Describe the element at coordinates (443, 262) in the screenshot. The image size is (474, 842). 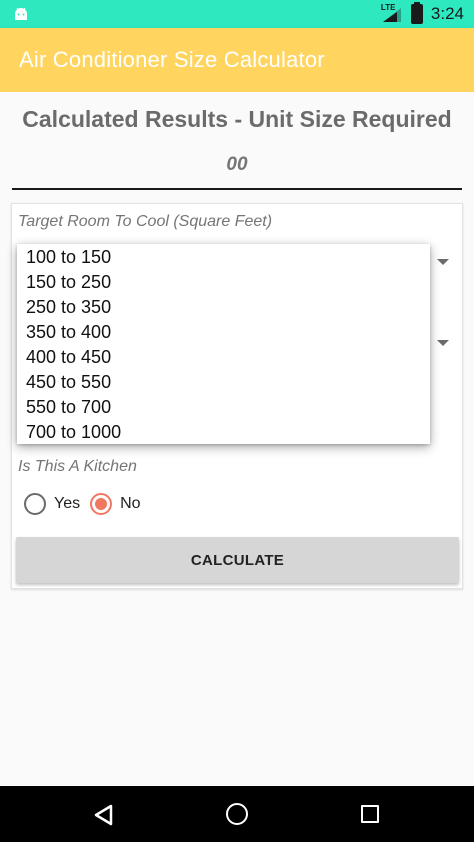
I see `room-size-dropdown-arrow-icon` at that location.